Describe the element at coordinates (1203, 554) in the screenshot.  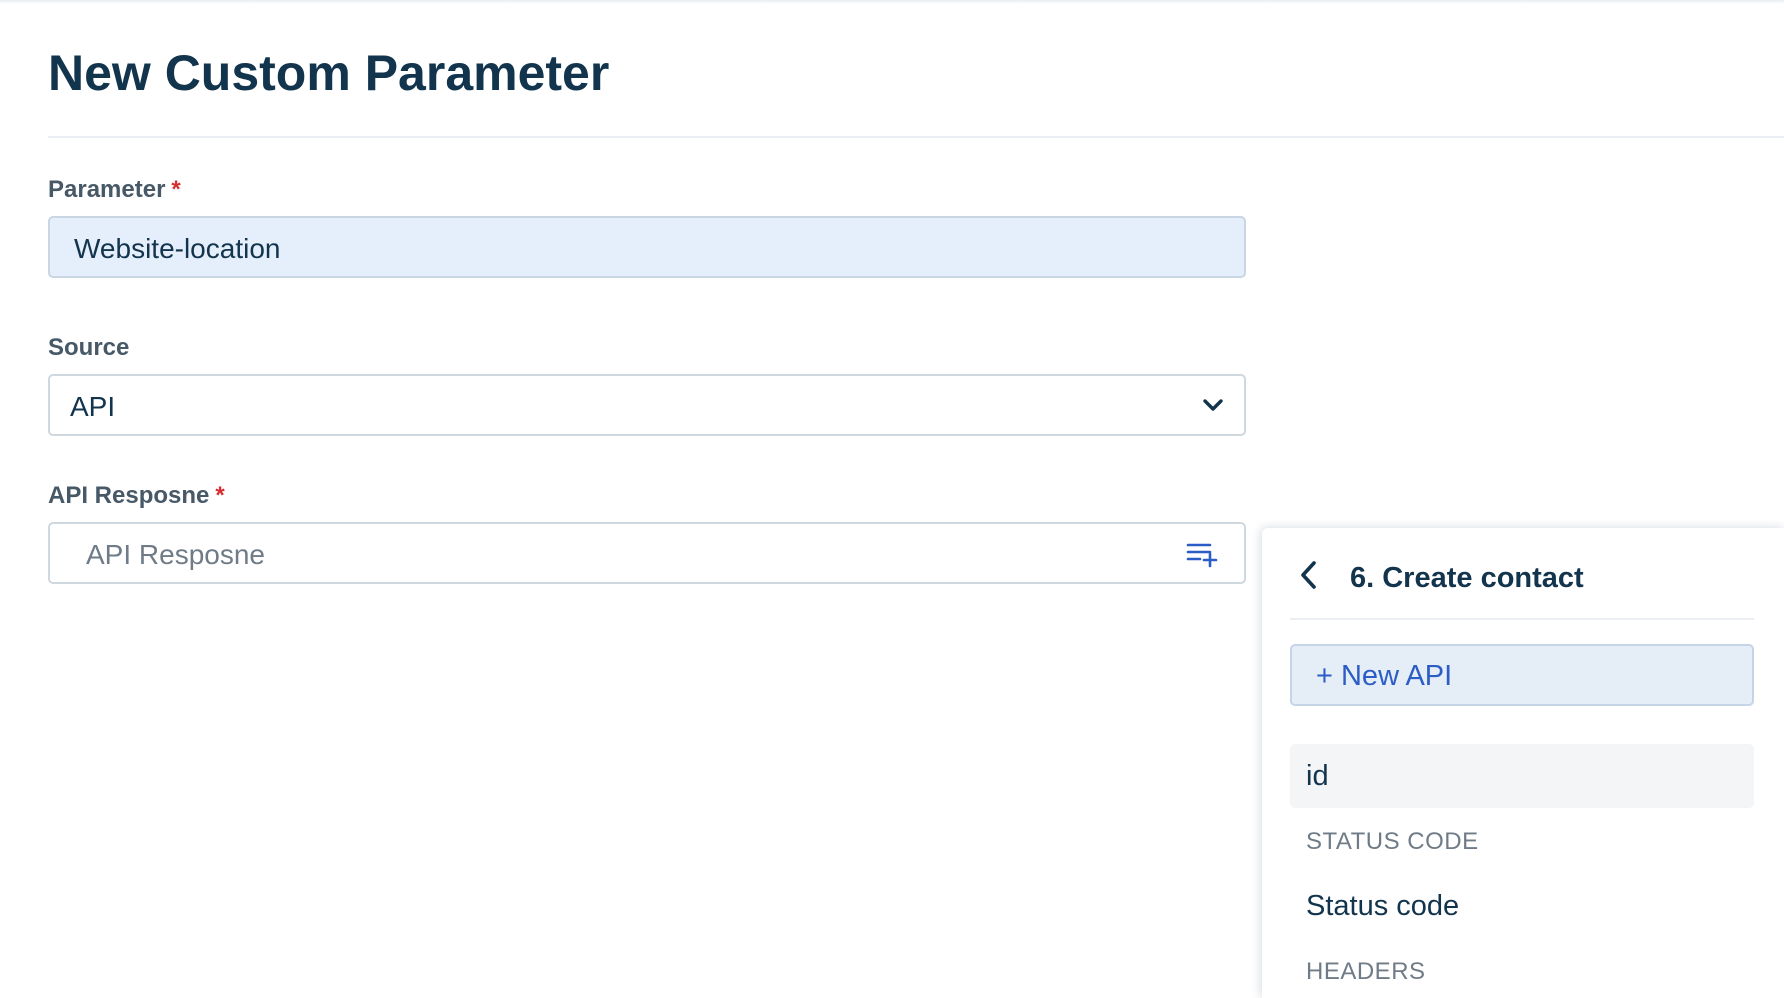
I see `playlist-add-icon` at that location.